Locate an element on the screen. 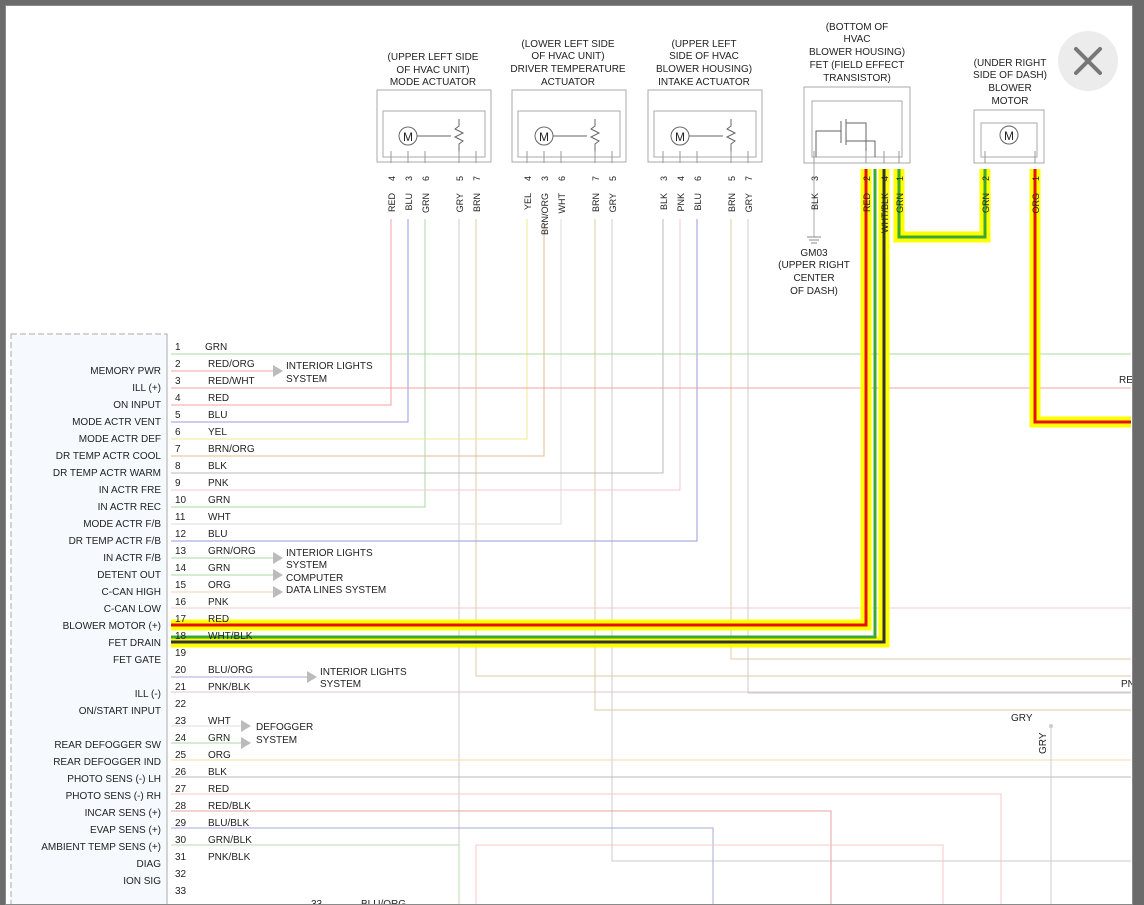 This screenshot has width=1144, height=905. module-pin-number: 13 is located at coordinates (181, 551).